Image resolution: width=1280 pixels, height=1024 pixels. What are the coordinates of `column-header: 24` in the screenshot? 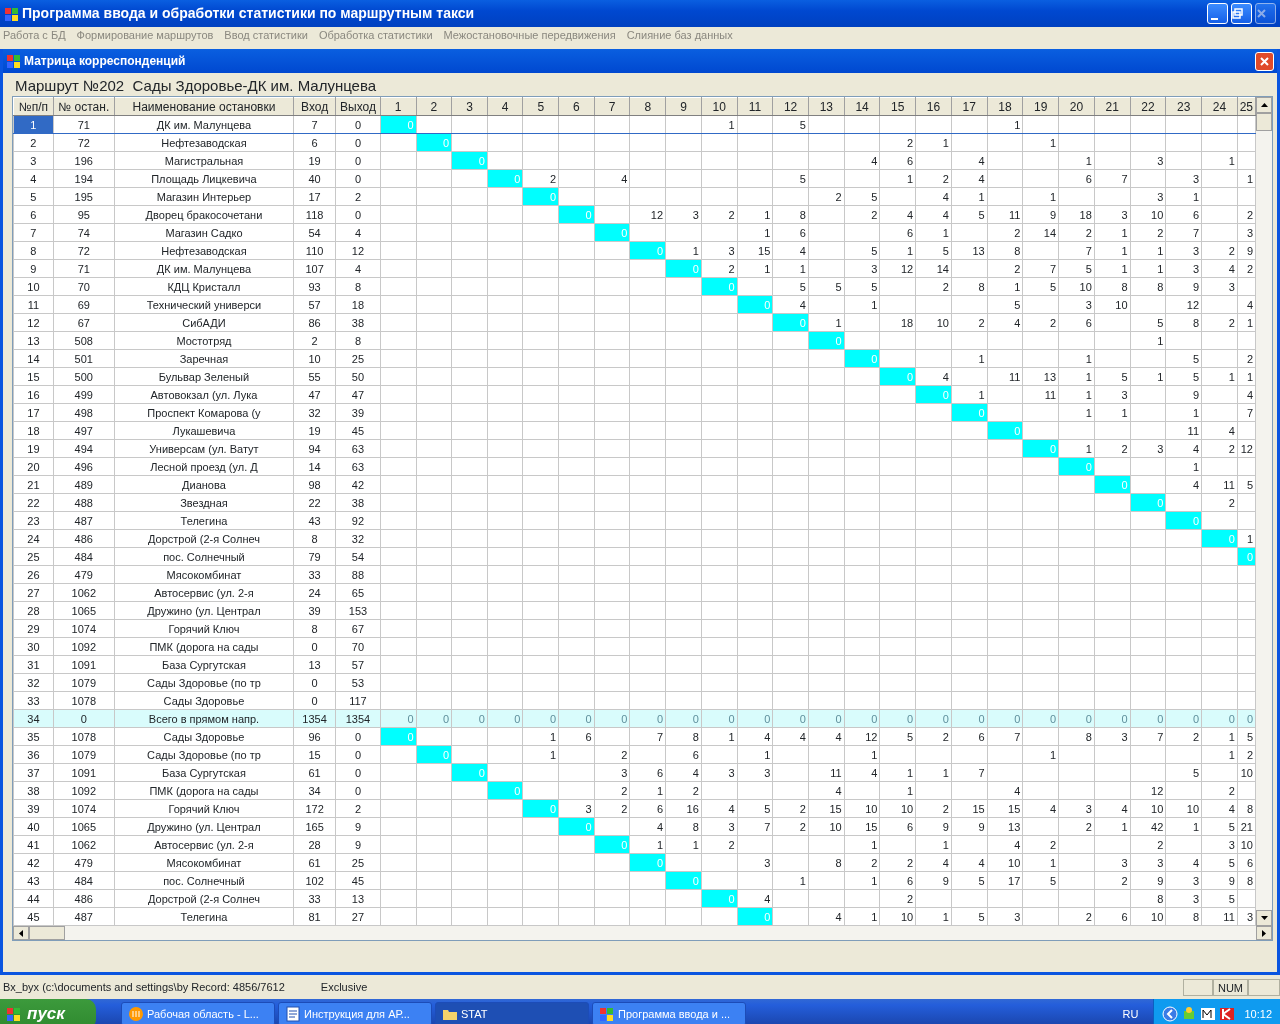 It's located at (1219, 106).